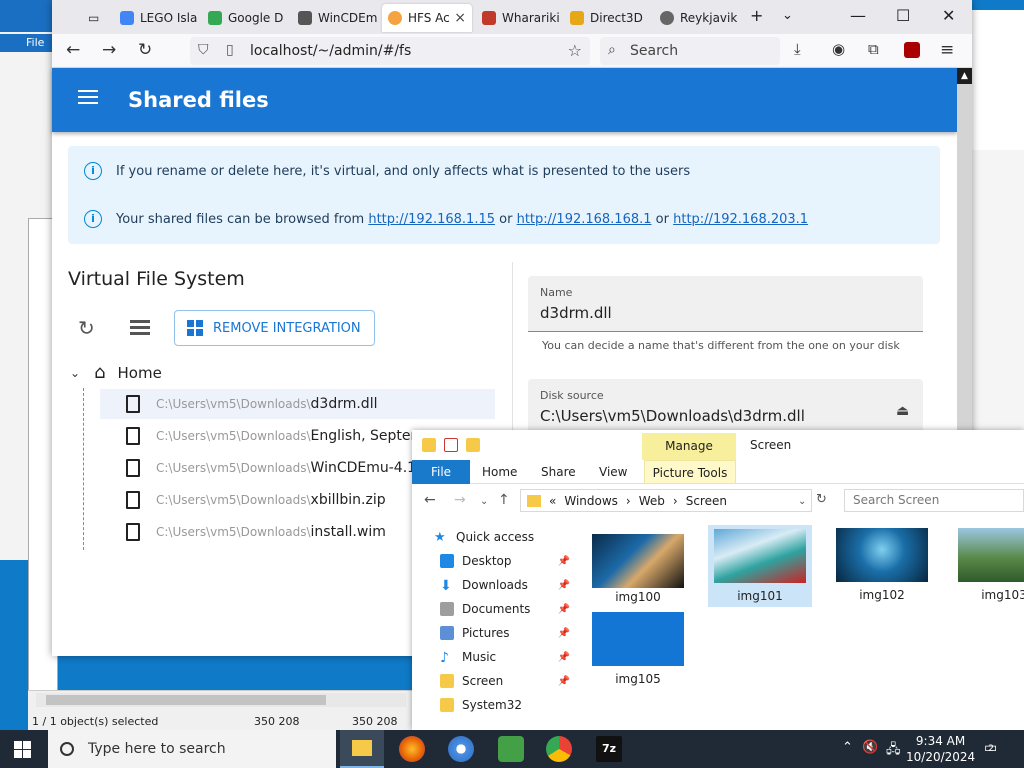  What do you see at coordinates (274, 328) in the screenshot?
I see `remove-integration-button: REMOVE INTEGRATION` at bounding box center [274, 328].